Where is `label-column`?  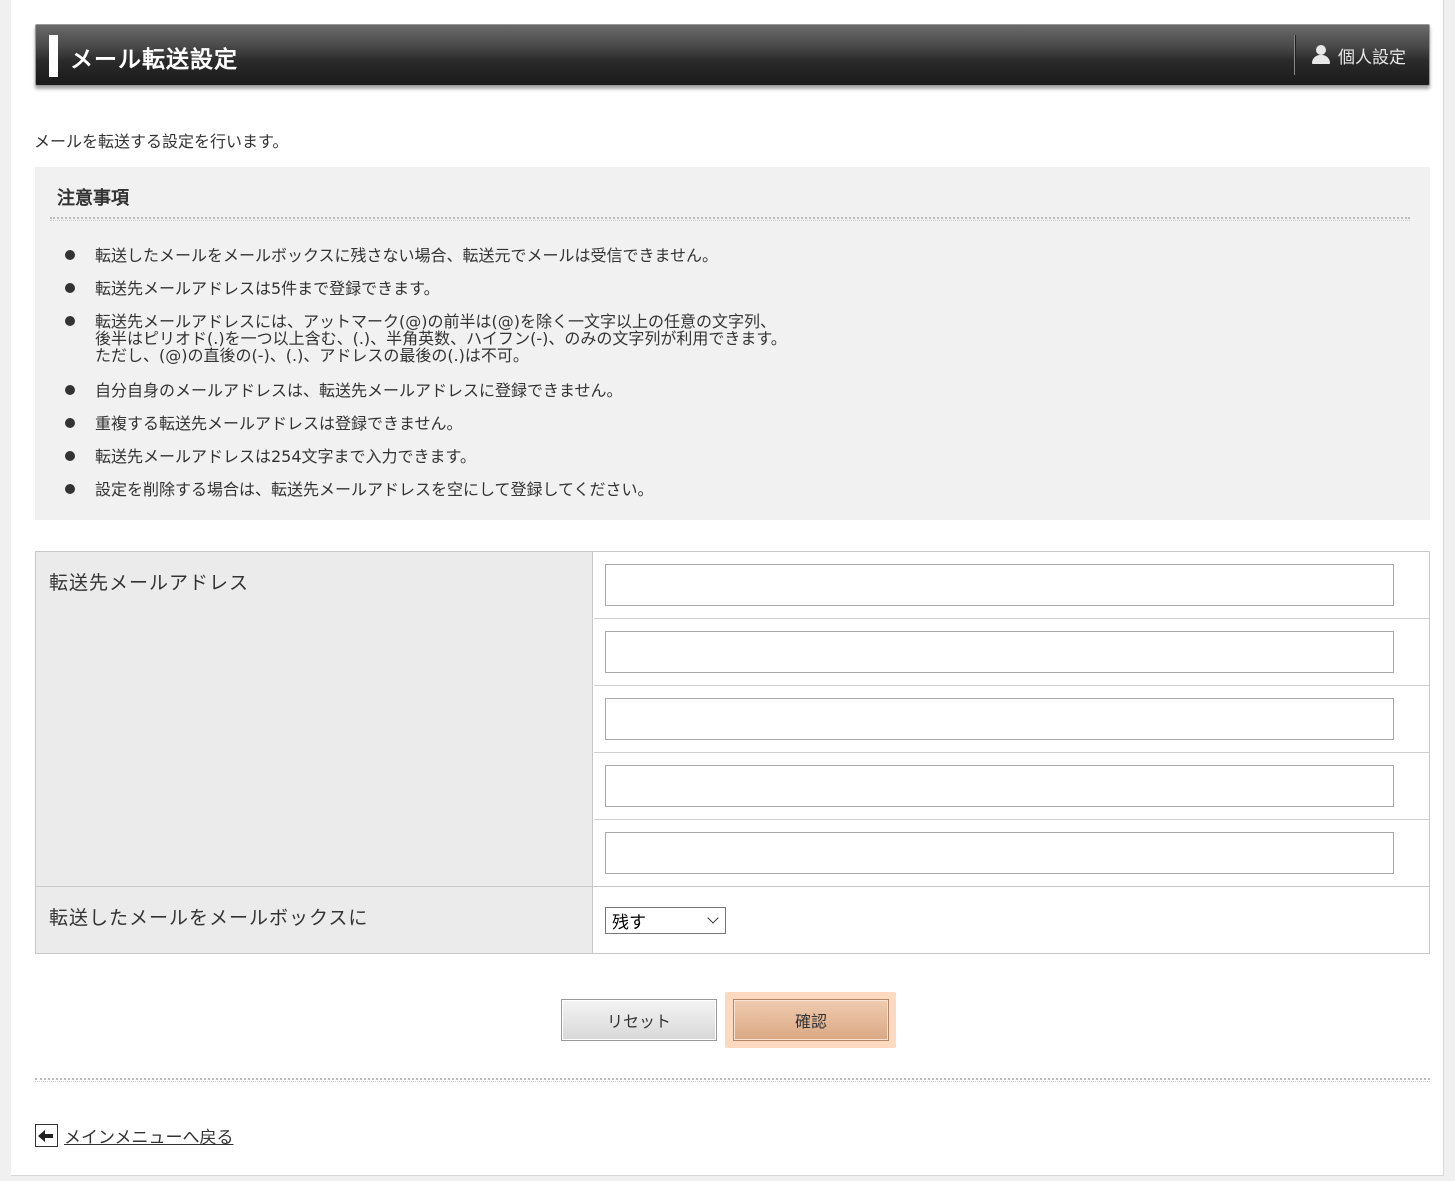 label-column is located at coordinates (314, 752).